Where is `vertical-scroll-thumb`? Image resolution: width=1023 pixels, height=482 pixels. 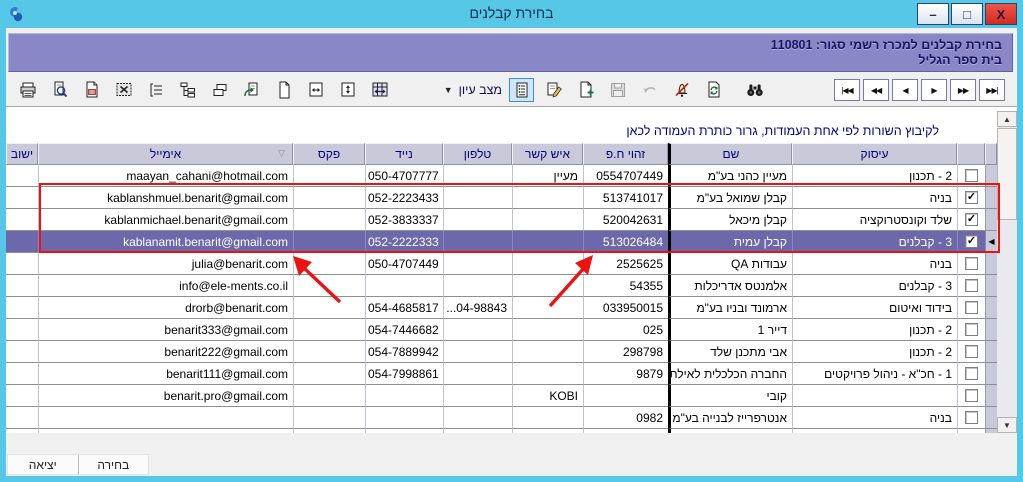
vertical-scroll-thumb is located at coordinates (1007, 174).